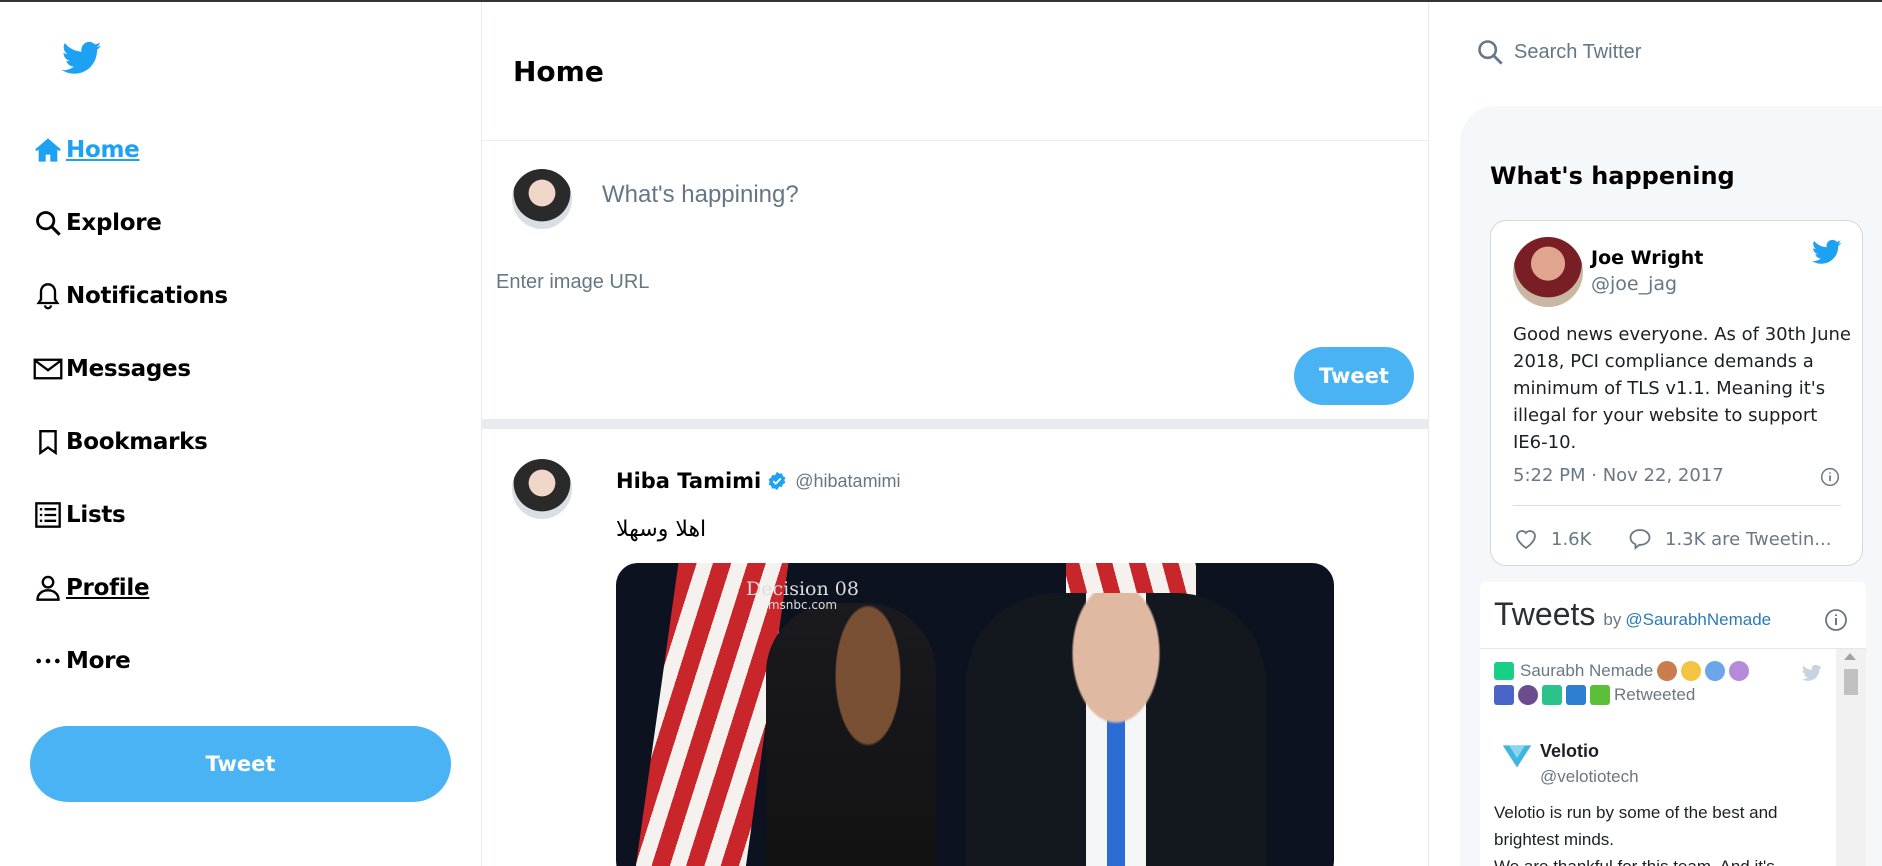 The height and width of the screenshot is (866, 1882). I want to click on sidebar-tweet-button: Tweet, so click(240, 764).